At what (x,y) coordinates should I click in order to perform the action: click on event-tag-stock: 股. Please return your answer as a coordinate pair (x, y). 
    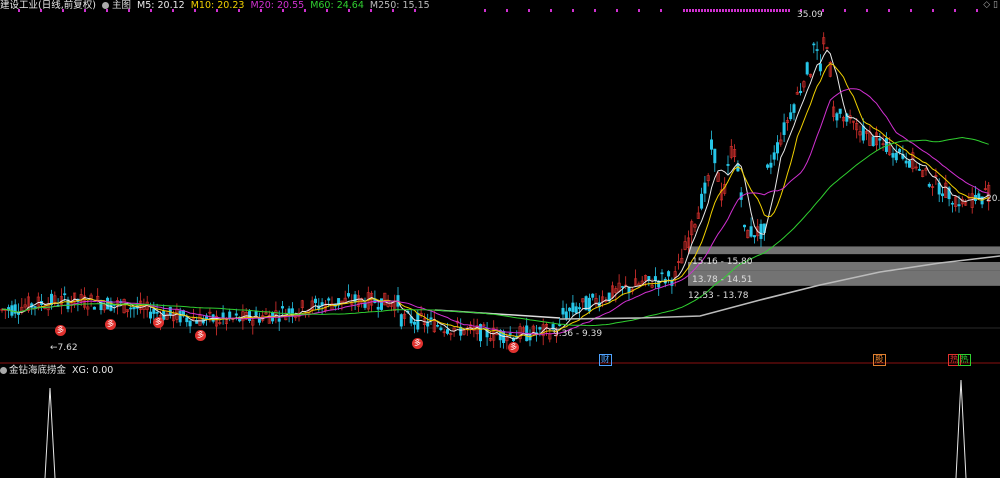
    Looking at the image, I should click on (879, 360).